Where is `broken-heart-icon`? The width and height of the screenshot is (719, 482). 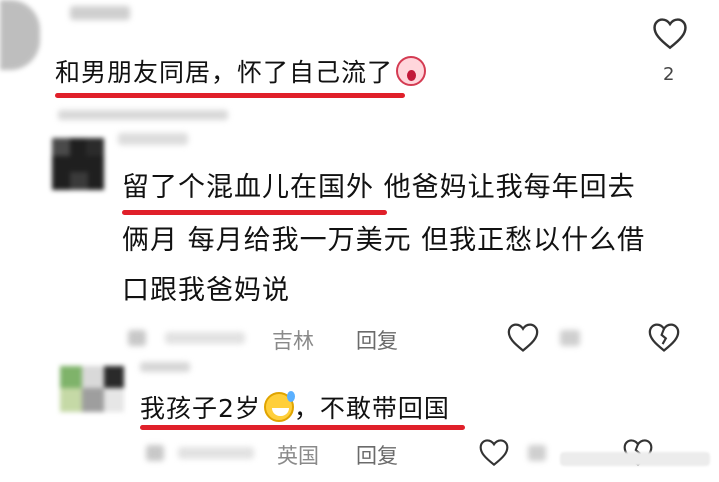 broken-heart-icon is located at coordinates (664, 337).